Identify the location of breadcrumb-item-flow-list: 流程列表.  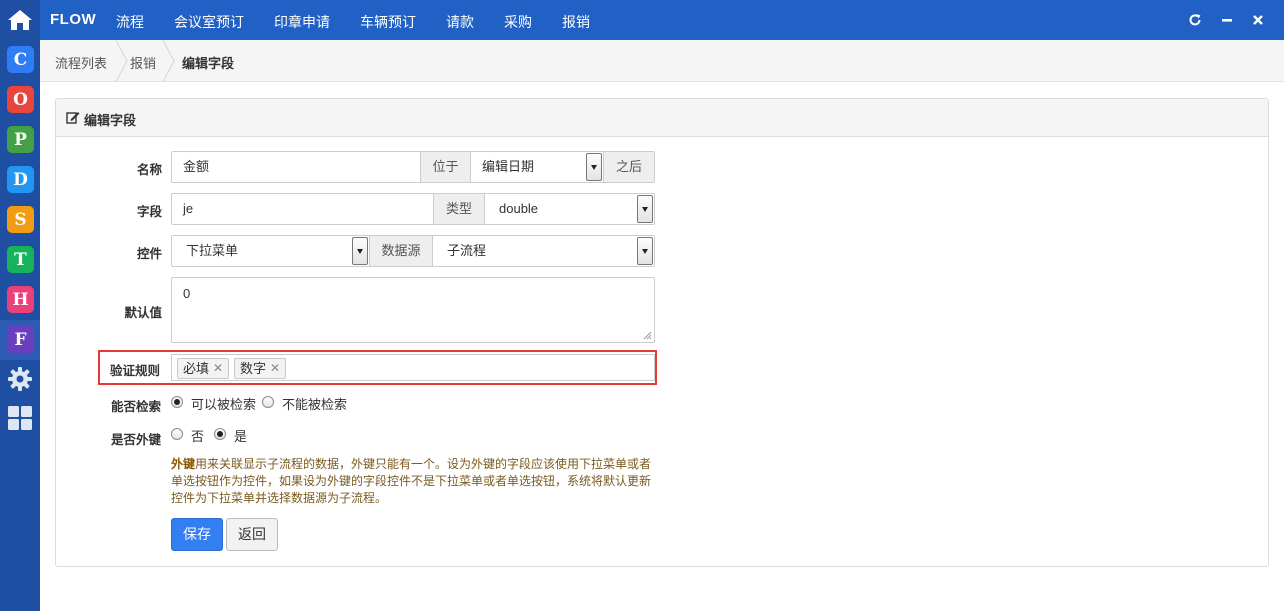
(81, 62).